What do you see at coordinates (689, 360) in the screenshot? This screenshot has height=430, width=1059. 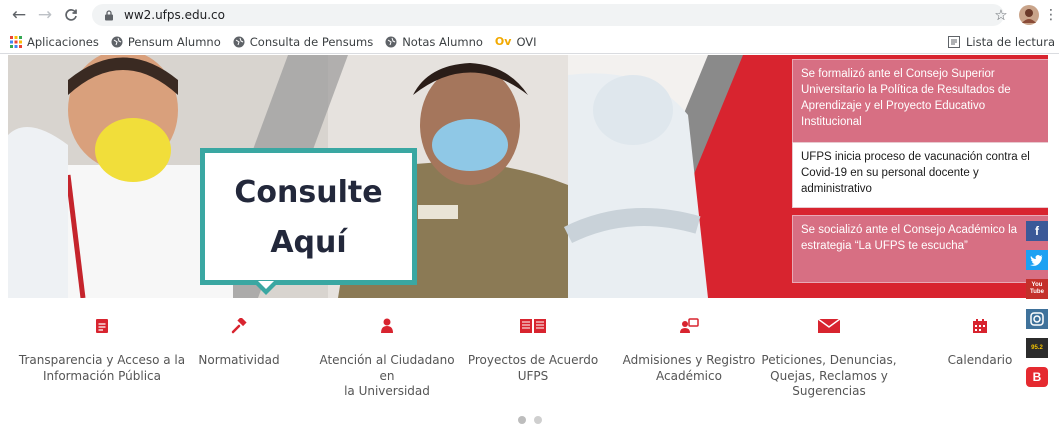 I see `shortcut-label: Admisiones y Registro` at bounding box center [689, 360].